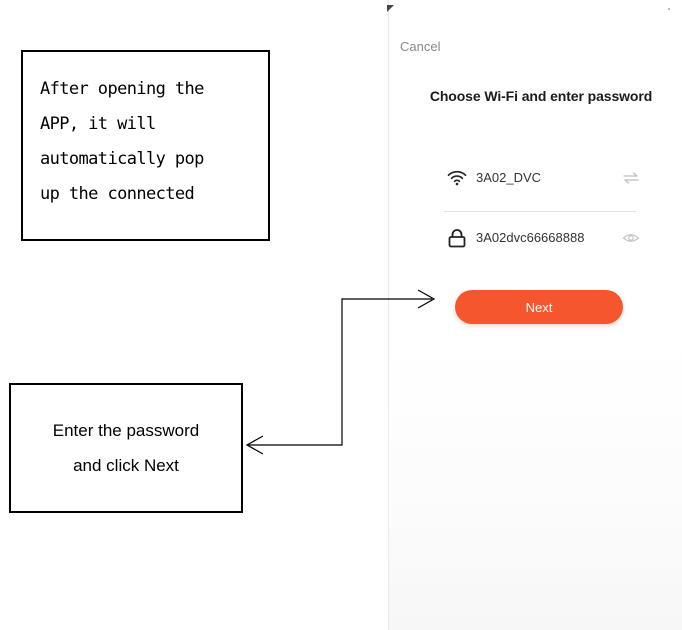  Describe the element at coordinates (388, 315) in the screenshot. I see `screen-edge` at that location.